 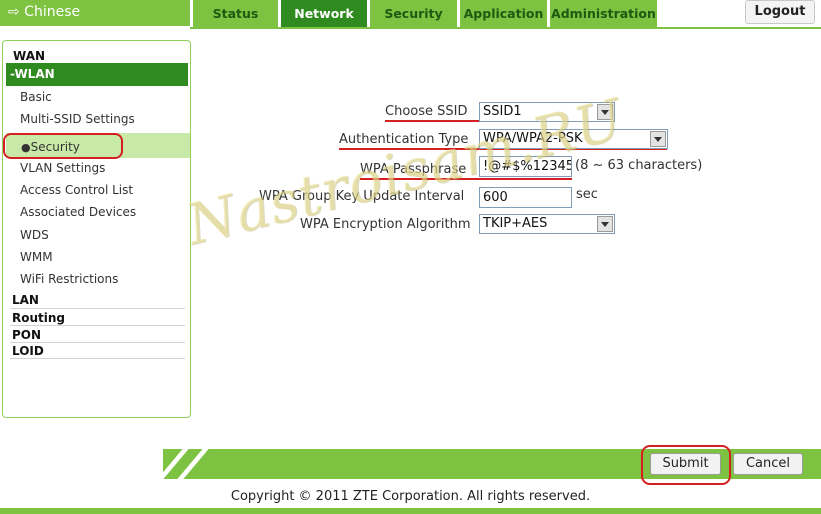 What do you see at coordinates (235, 14) in the screenshot?
I see `tab-status: Status` at bounding box center [235, 14].